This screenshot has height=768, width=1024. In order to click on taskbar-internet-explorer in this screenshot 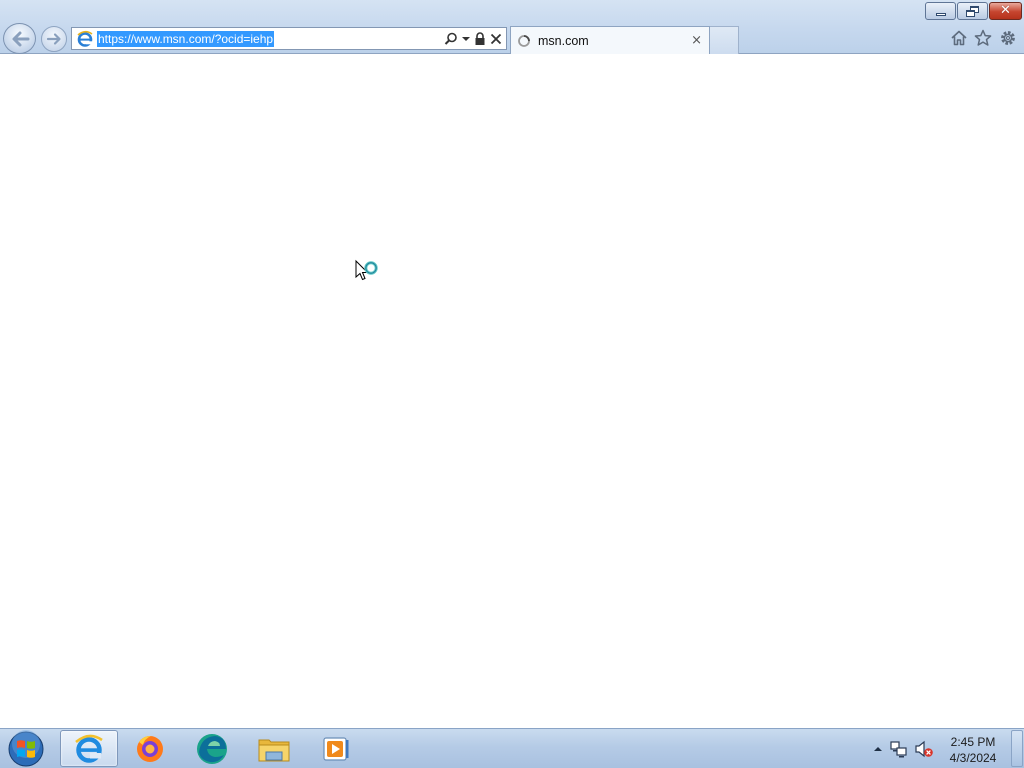, I will do `click(89, 748)`.